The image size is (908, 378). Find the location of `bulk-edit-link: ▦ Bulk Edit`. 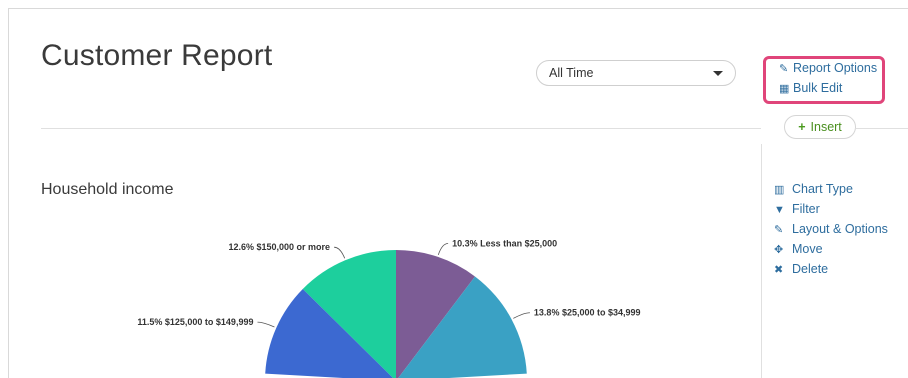

bulk-edit-link: ▦ Bulk Edit is located at coordinates (810, 88).